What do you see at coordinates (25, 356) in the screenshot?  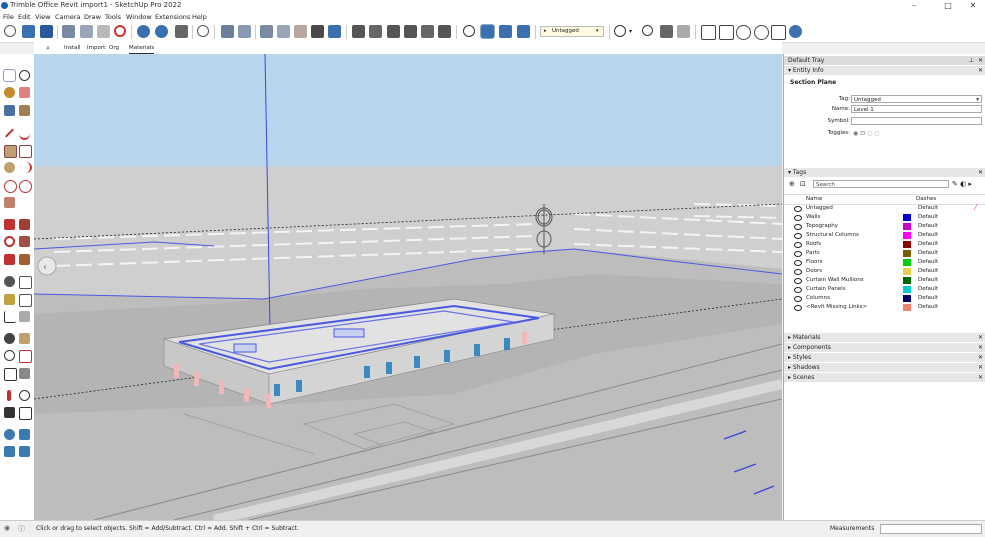 I see `zoom-window-icon` at bounding box center [25, 356].